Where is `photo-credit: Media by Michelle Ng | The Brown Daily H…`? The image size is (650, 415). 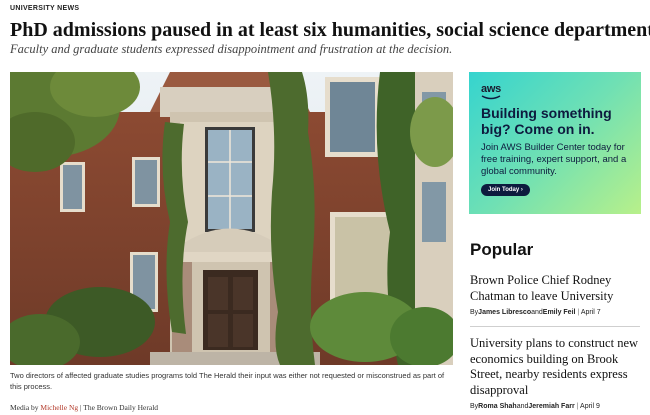 photo-credit: Media by Michelle Ng | The Brown Daily H… is located at coordinates (84, 407).